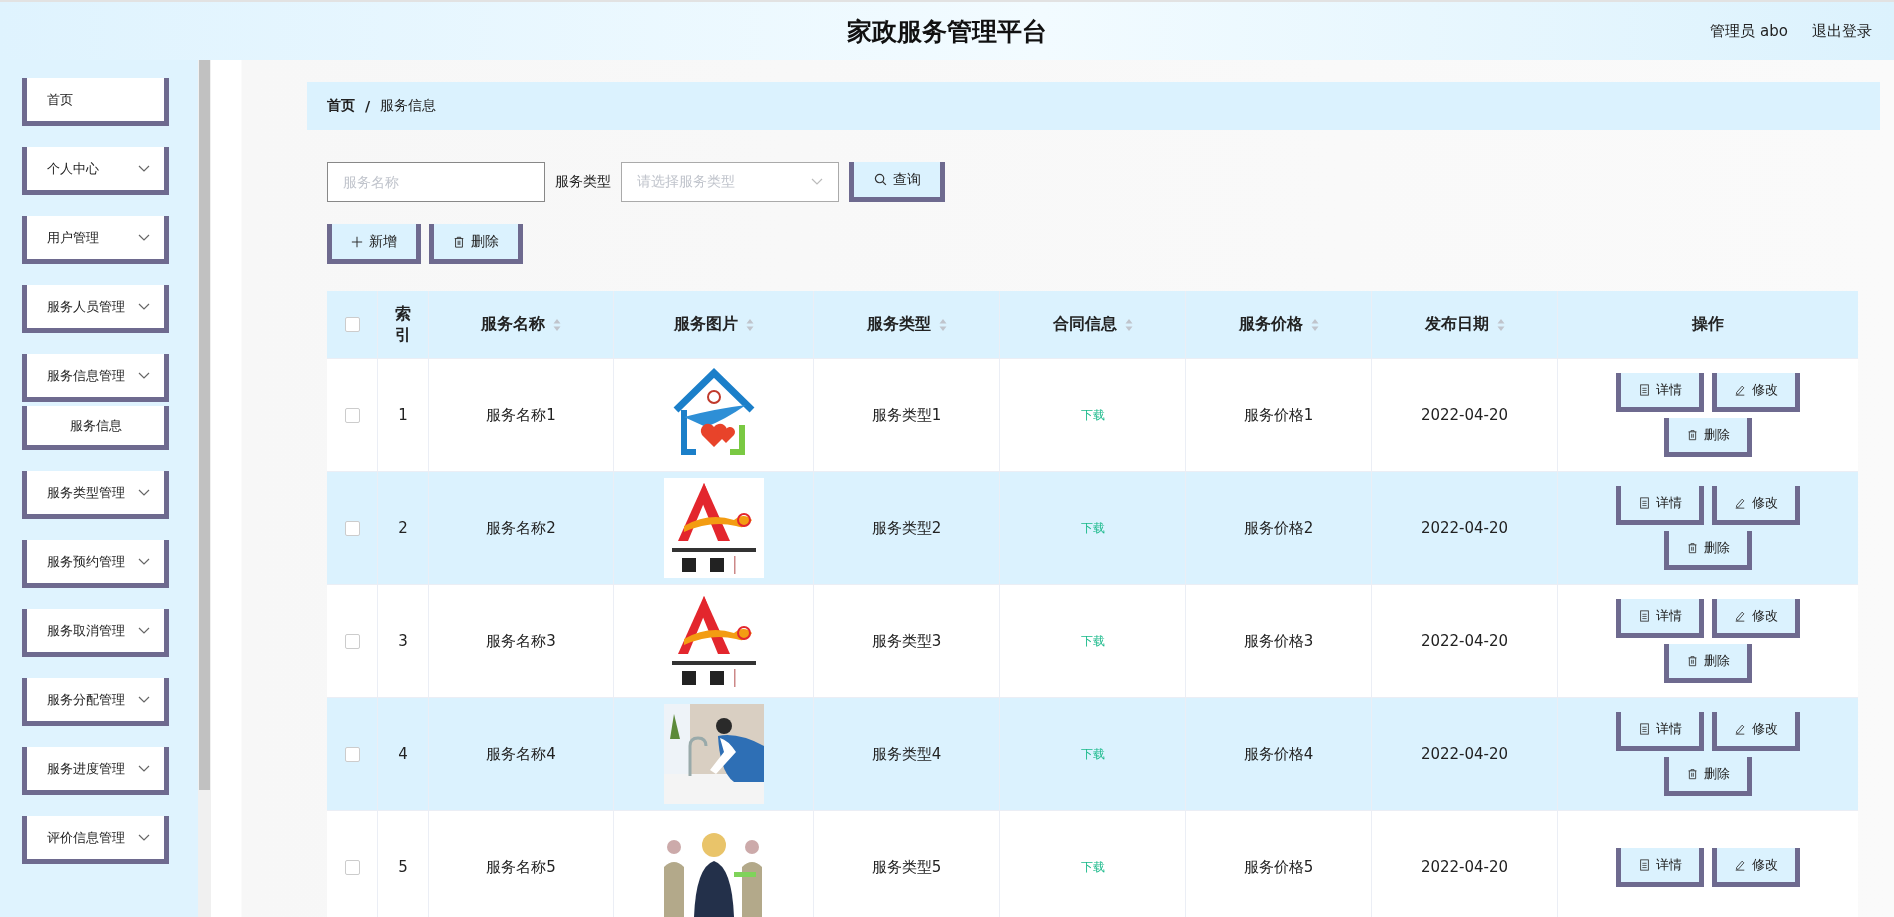 The image size is (1894, 917). Describe the element at coordinates (408, 106) in the screenshot. I see `breadcrumb-item: 服务信息` at that location.